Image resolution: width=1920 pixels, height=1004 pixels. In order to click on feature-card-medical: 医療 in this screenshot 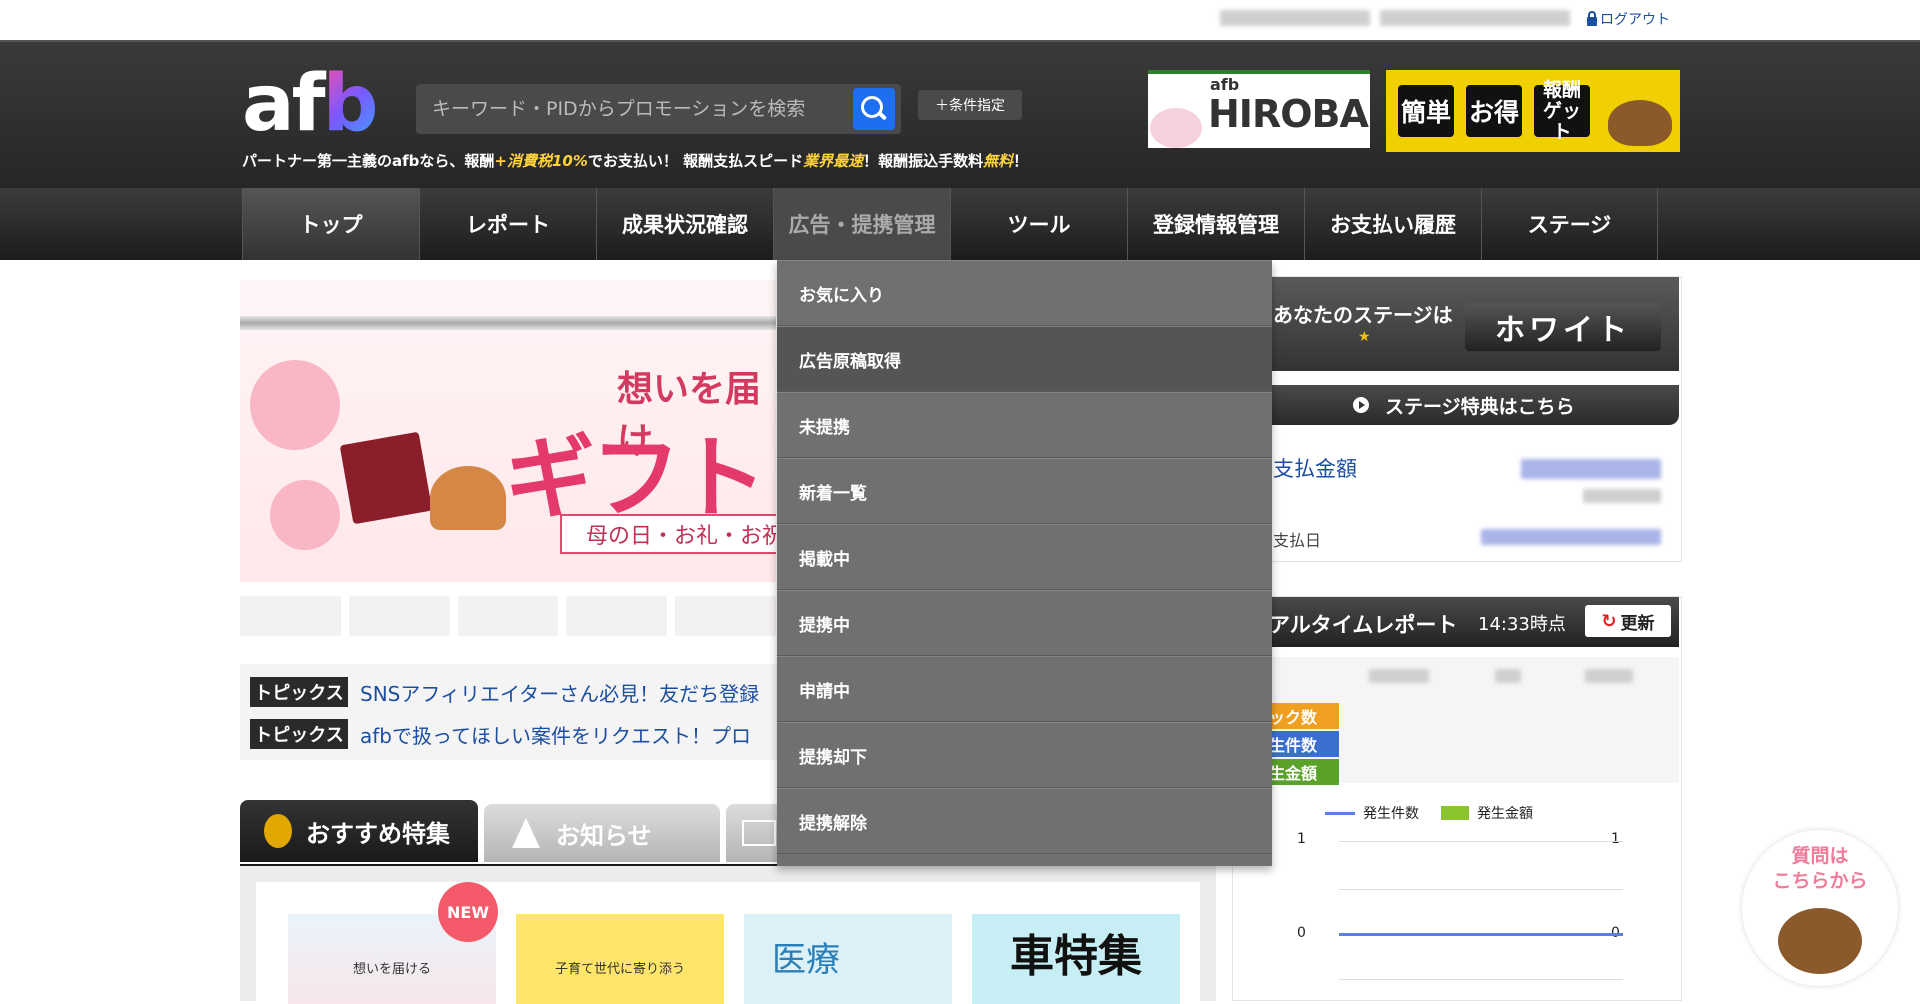, I will do `click(848, 959)`.